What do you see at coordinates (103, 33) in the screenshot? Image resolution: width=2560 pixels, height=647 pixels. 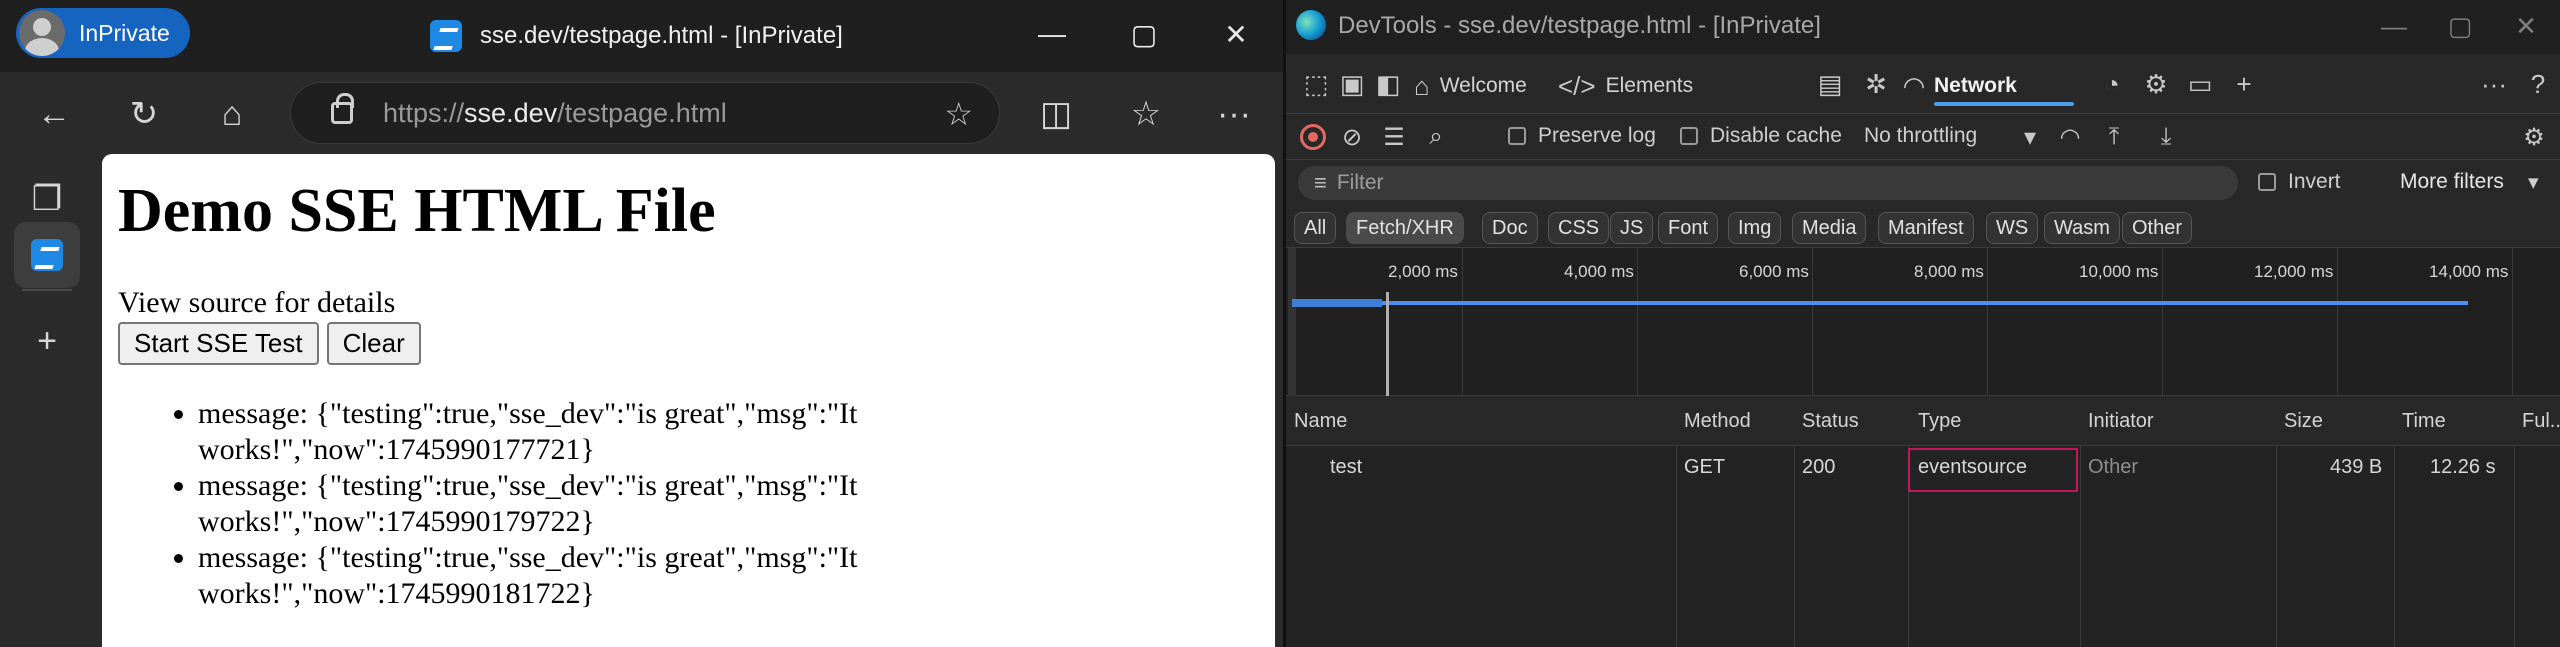 I see `inprivate-profile-button: InPrivate` at bounding box center [103, 33].